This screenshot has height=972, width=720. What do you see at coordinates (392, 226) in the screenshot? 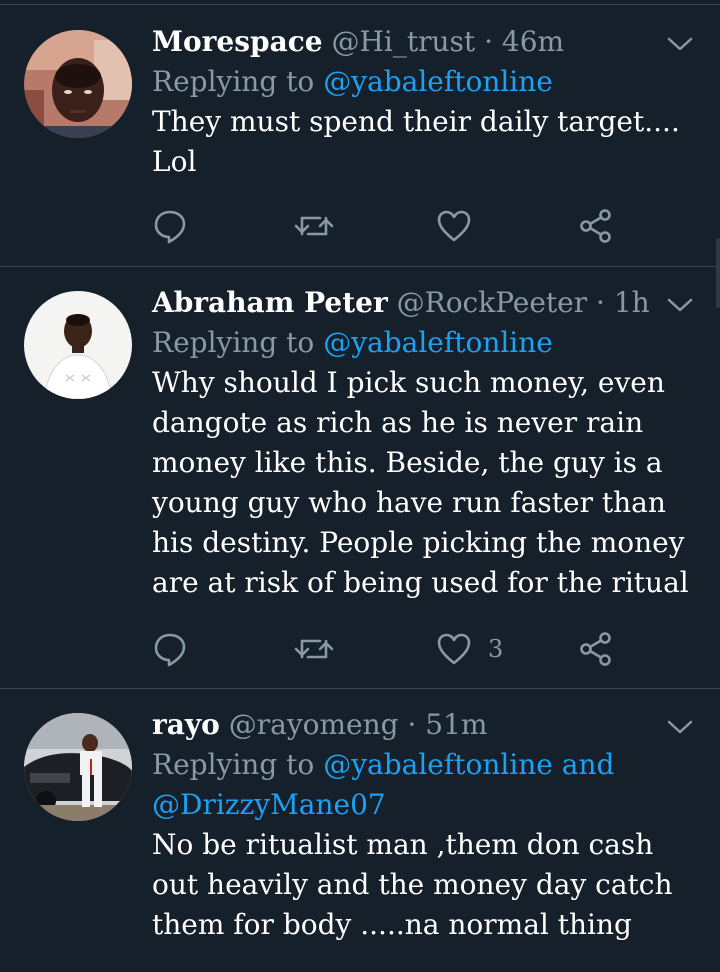
I see `tweet-actions` at bounding box center [392, 226].